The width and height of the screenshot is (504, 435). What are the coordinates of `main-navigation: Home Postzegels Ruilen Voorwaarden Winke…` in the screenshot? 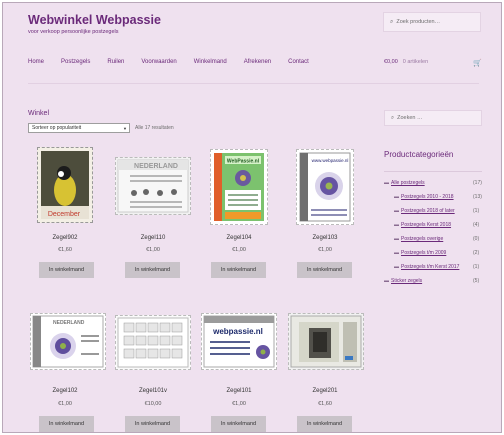 It's located at (177, 62).